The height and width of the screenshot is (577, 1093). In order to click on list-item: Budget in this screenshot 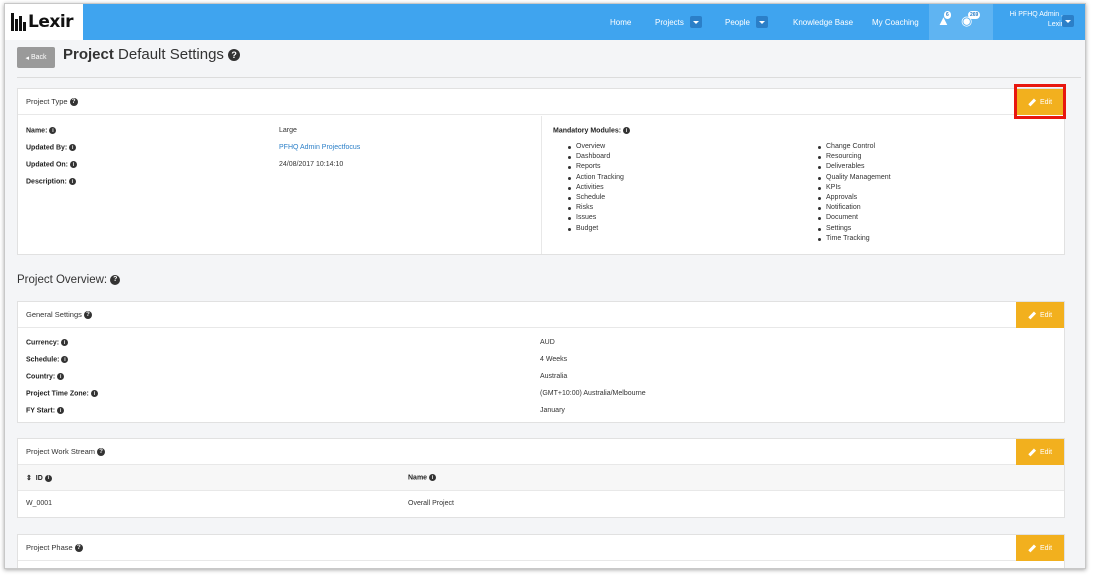, I will do `click(595, 229)`.